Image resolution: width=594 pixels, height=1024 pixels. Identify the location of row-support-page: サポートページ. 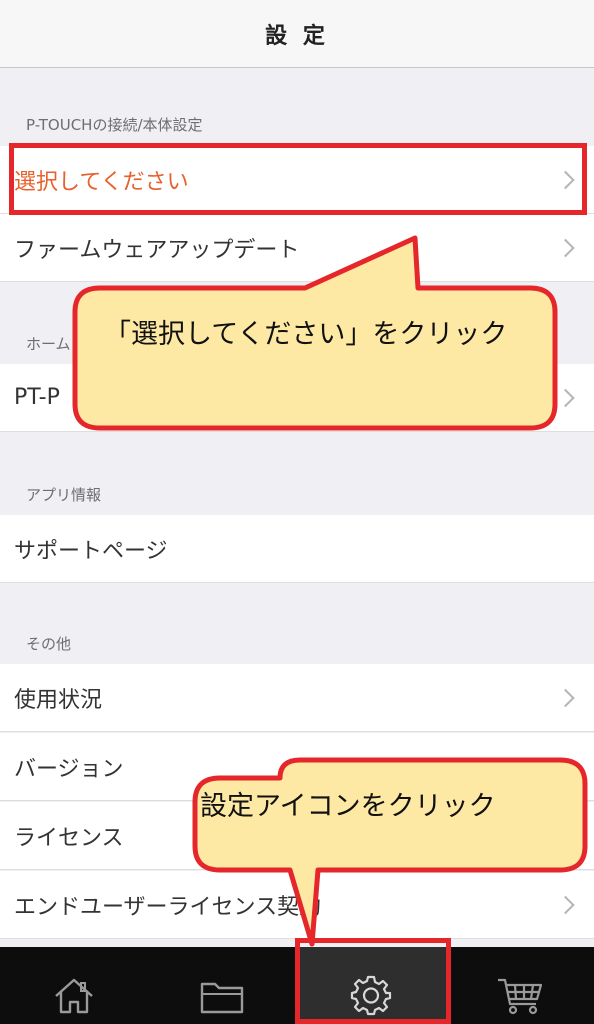
(297, 549).